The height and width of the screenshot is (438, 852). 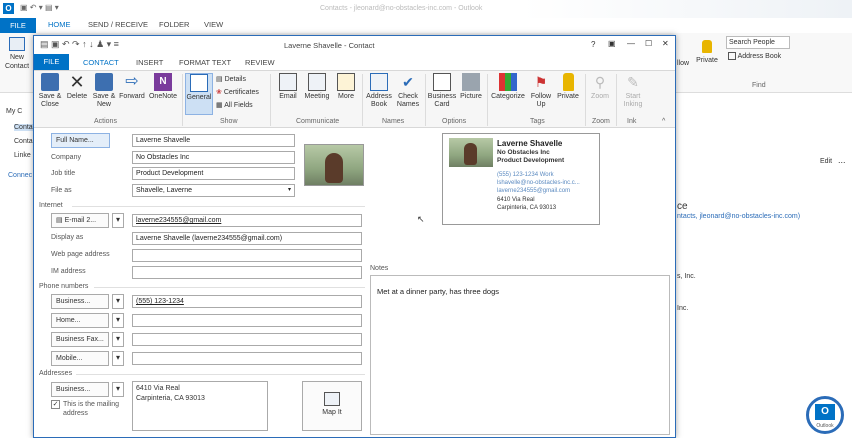 I want to click on meeting-button: Meeting, so click(x=317, y=87).